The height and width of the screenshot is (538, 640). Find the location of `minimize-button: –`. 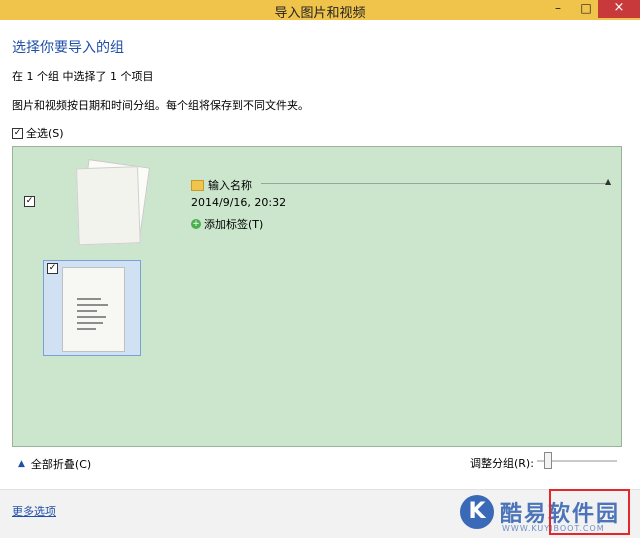

minimize-button: – is located at coordinates (558, 9).